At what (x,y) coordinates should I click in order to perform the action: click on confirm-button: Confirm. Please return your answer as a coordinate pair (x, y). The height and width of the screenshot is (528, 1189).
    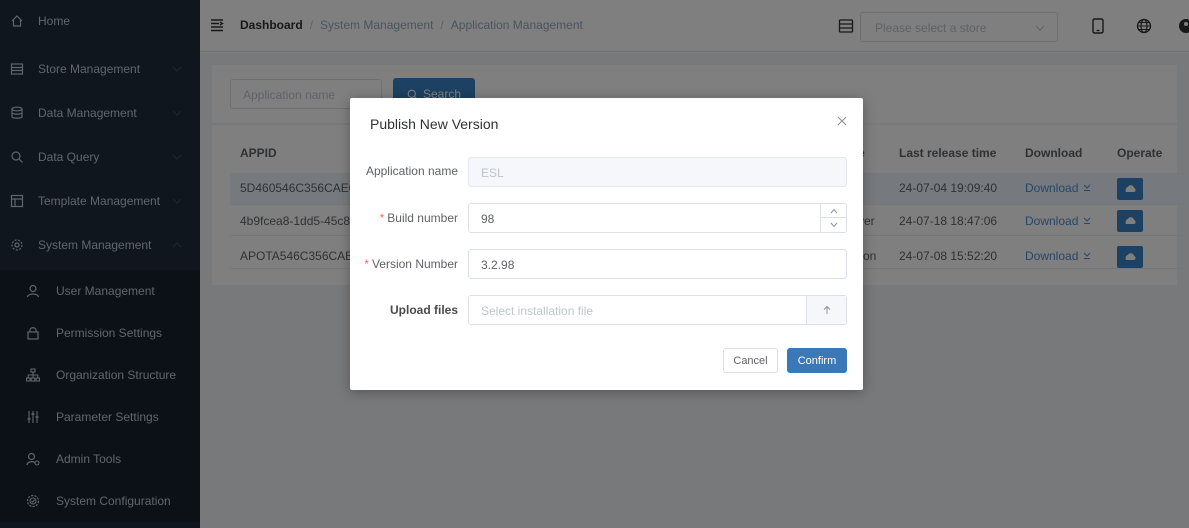
    Looking at the image, I should click on (817, 360).